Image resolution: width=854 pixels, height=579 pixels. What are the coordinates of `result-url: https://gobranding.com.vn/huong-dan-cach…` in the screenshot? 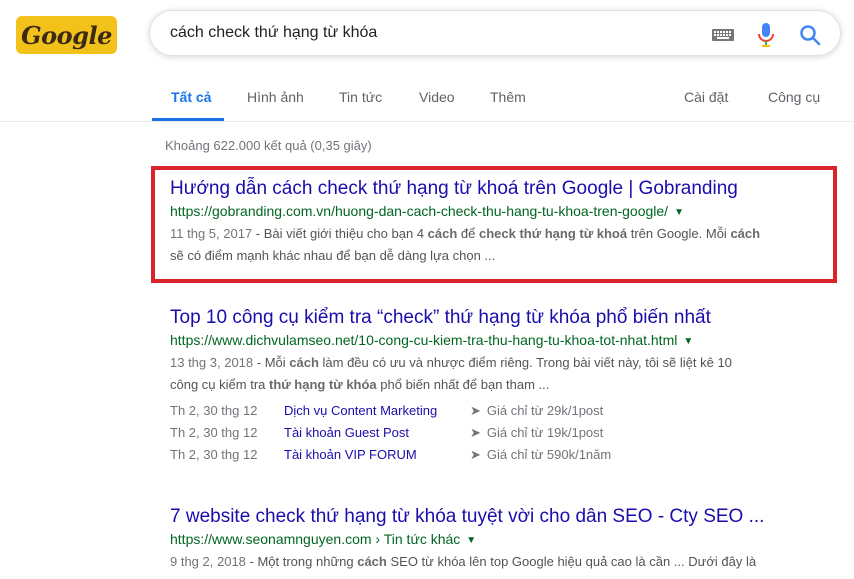 It's located at (500, 212).